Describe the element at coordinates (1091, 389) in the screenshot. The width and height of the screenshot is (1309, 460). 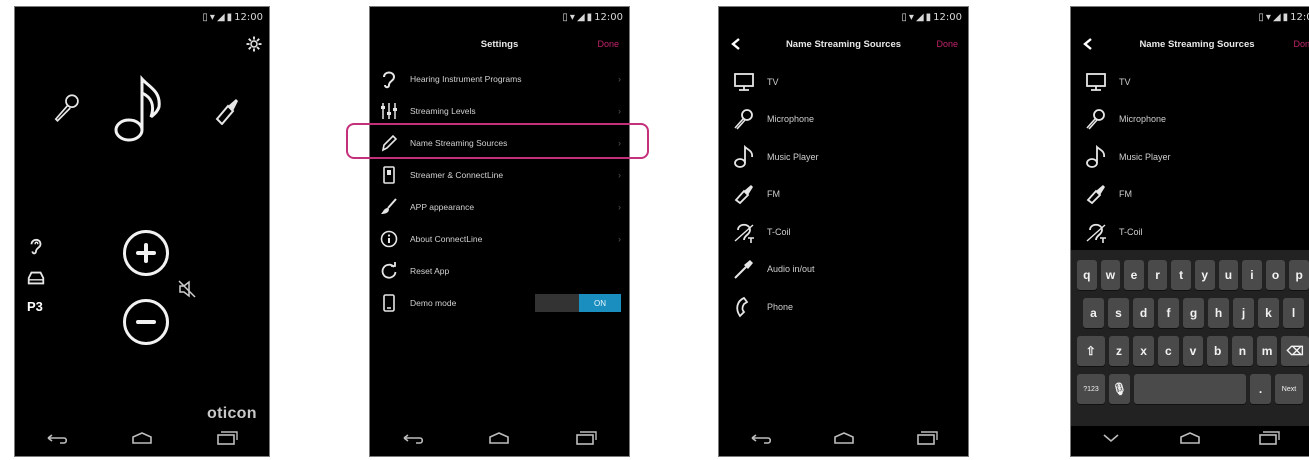
I see `symbols-key: ?123` at that location.